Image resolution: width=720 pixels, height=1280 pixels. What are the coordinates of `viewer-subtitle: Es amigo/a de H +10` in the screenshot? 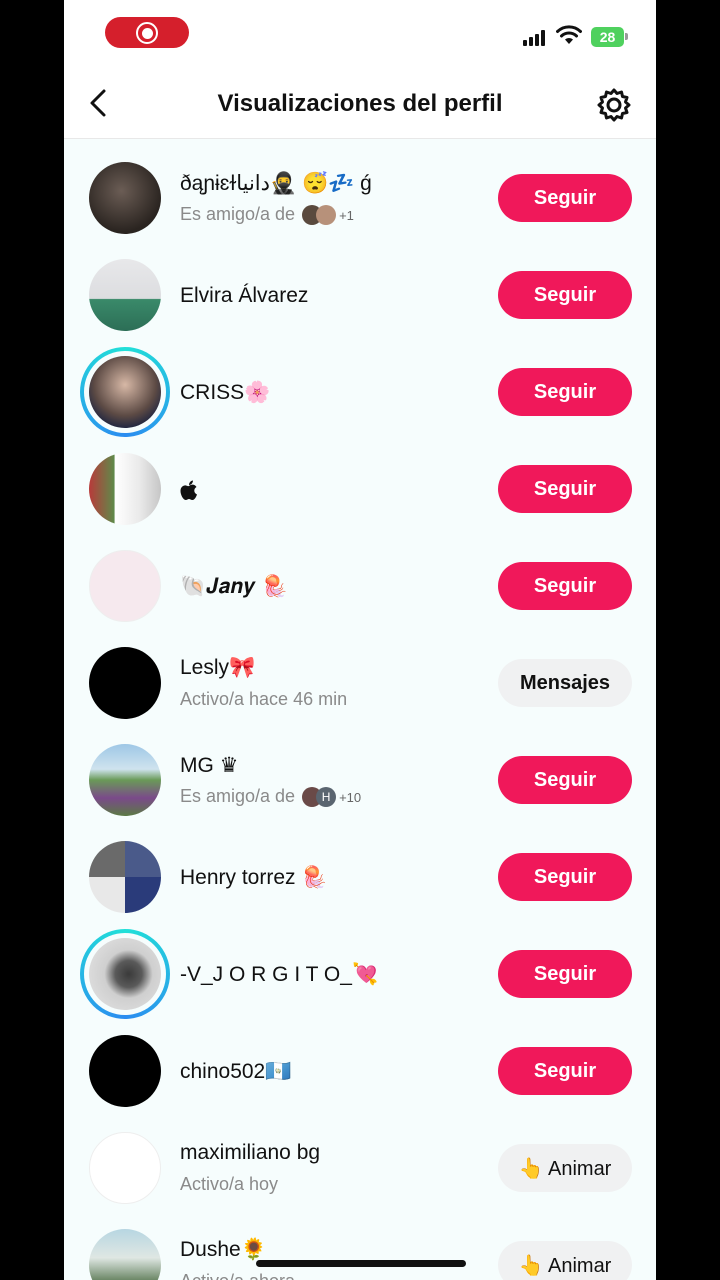 It's located at (271, 797).